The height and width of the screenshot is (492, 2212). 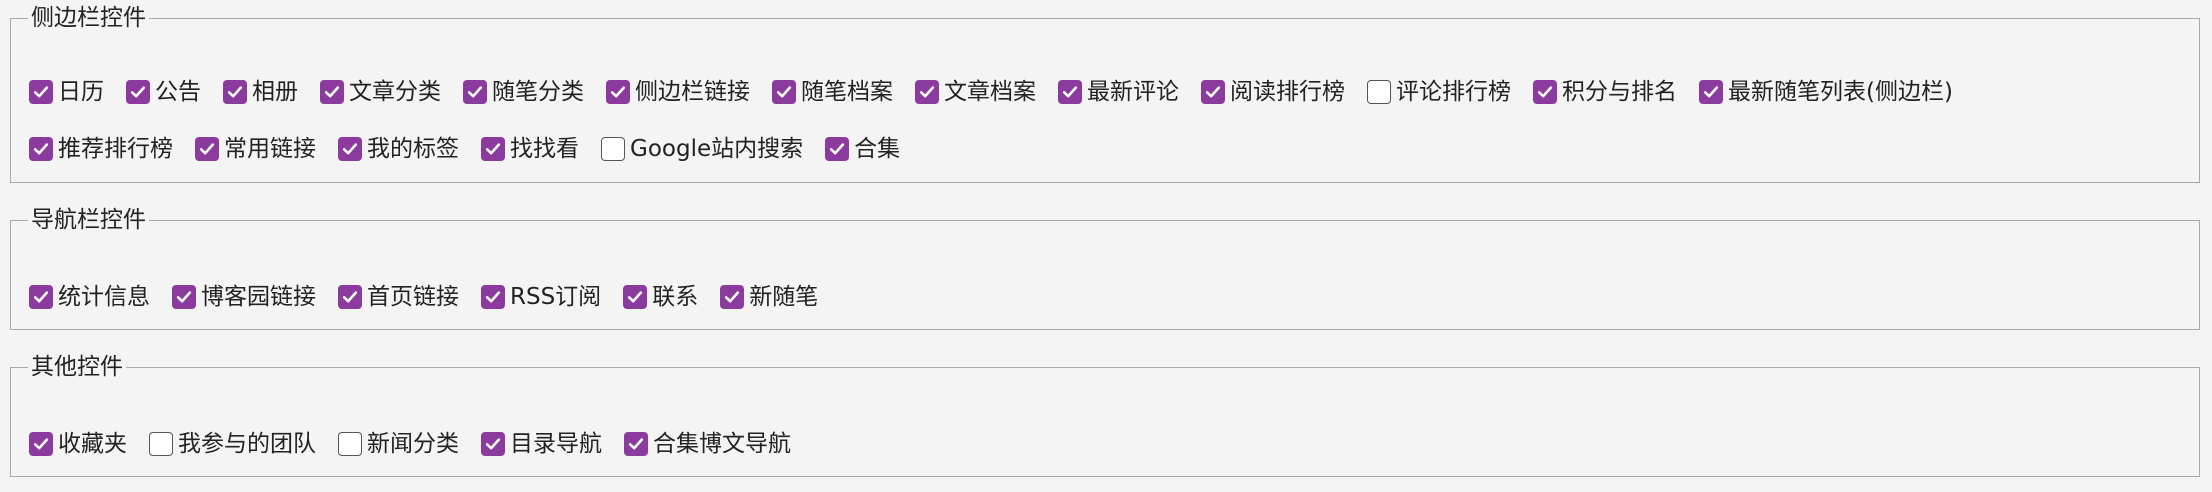 I want to click on widget-checkbox-item: 评论排行榜, so click(x=1439, y=92).